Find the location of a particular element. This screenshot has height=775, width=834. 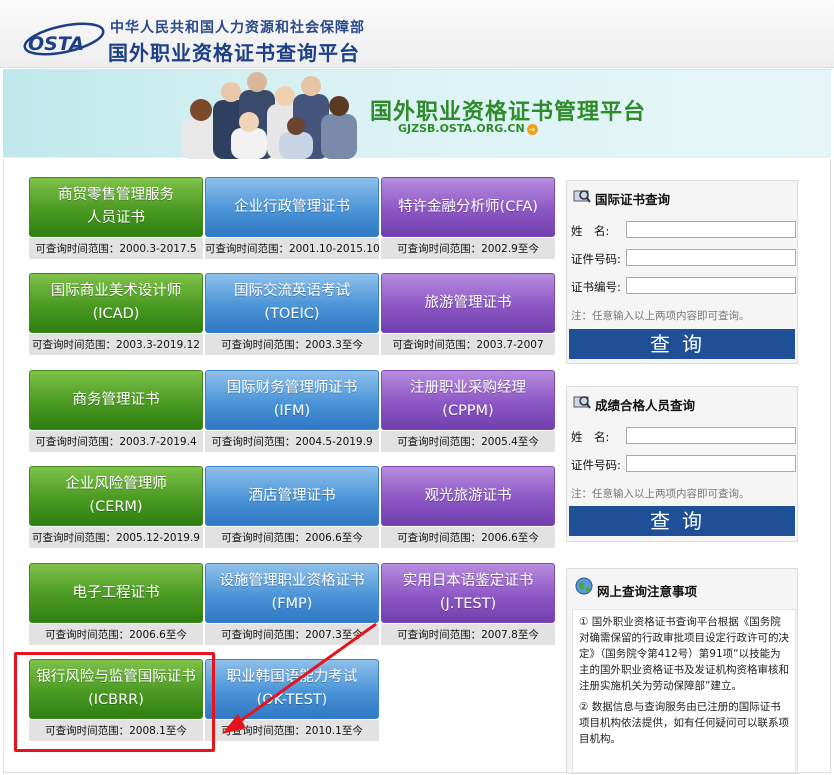

certificate-button: 设施管理职业资格证书 (FMP) is located at coordinates (292, 593).